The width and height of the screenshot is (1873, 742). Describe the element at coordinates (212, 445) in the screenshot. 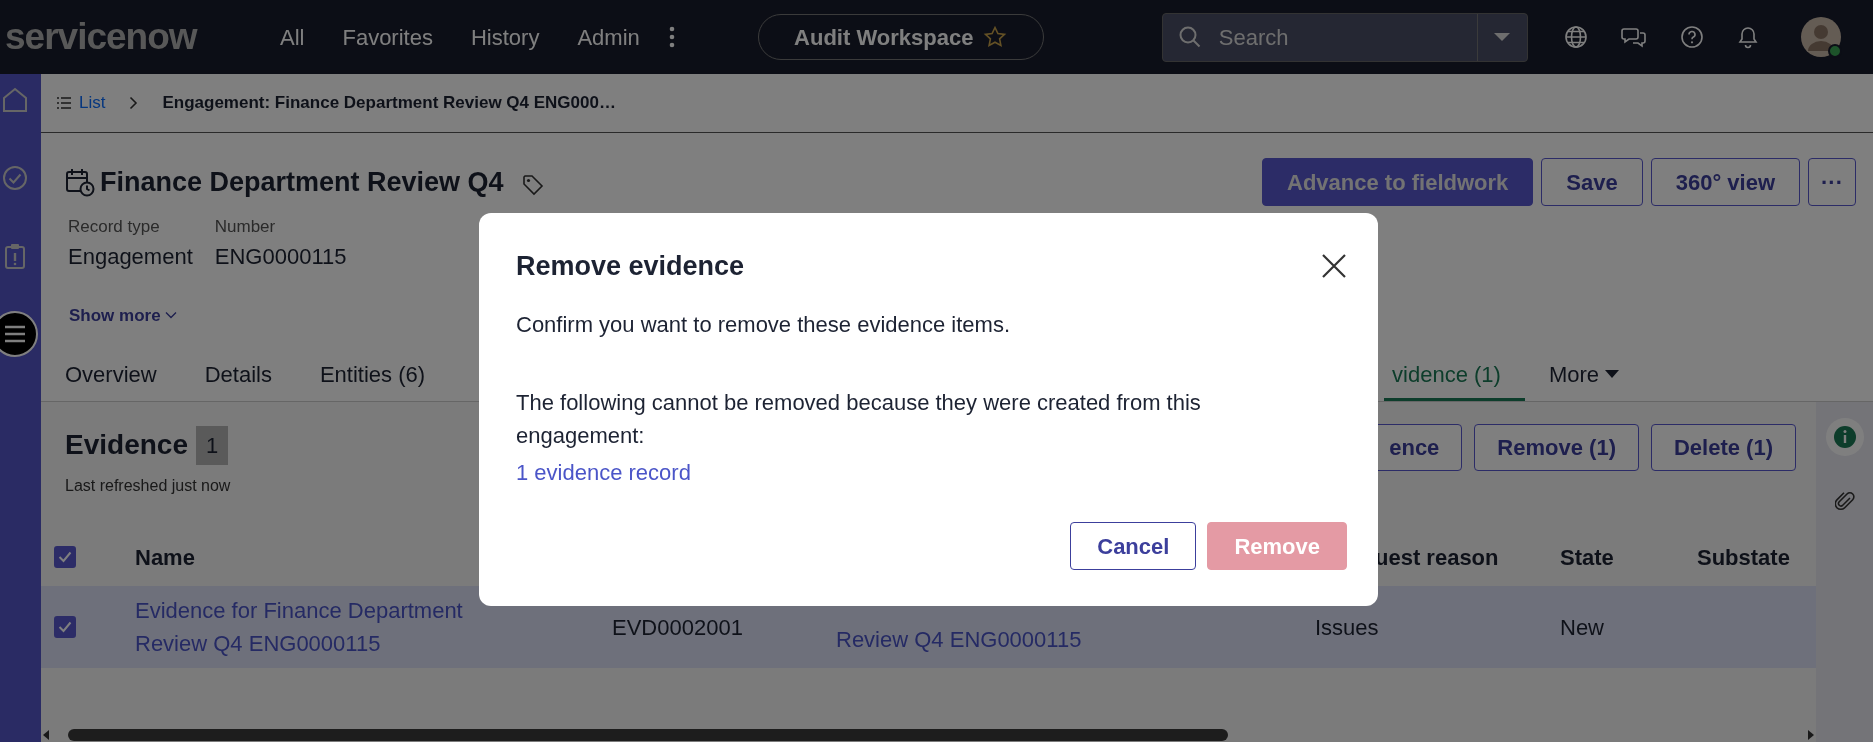

I see `count-badge: 1` at that location.